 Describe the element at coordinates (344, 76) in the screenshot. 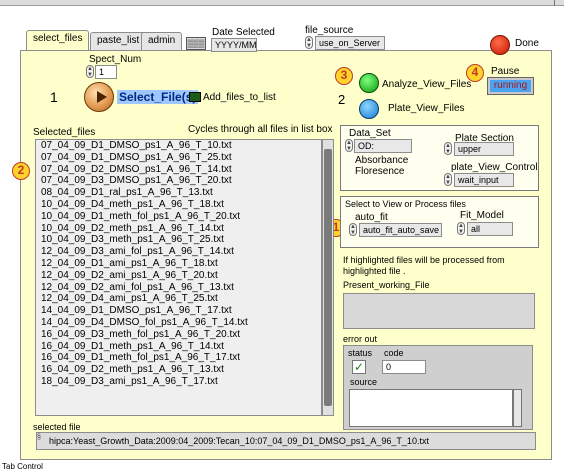

I see `badge-three: 3` at that location.